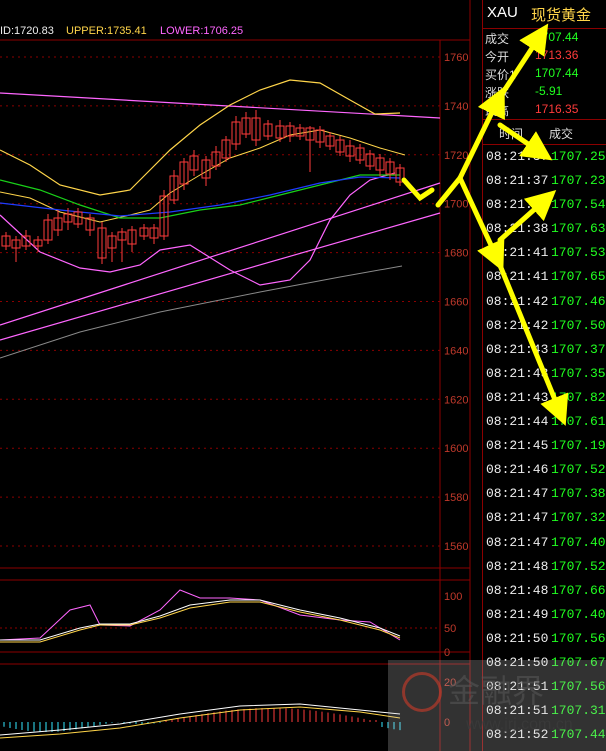  What do you see at coordinates (578, 349) in the screenshot?
I see `tick-price: 1707.37` at bounding box center [578, 349].